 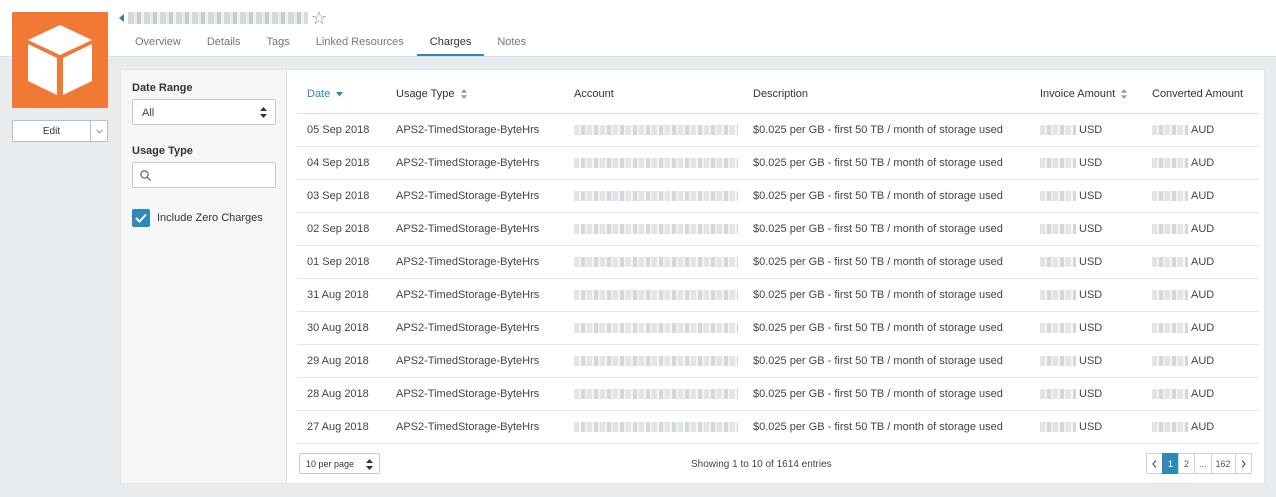 What do you see at coordinates (475, 95) in the screenshot?
I see `col-usage-type-header: Usage Type` at bounding box center [475, 95].